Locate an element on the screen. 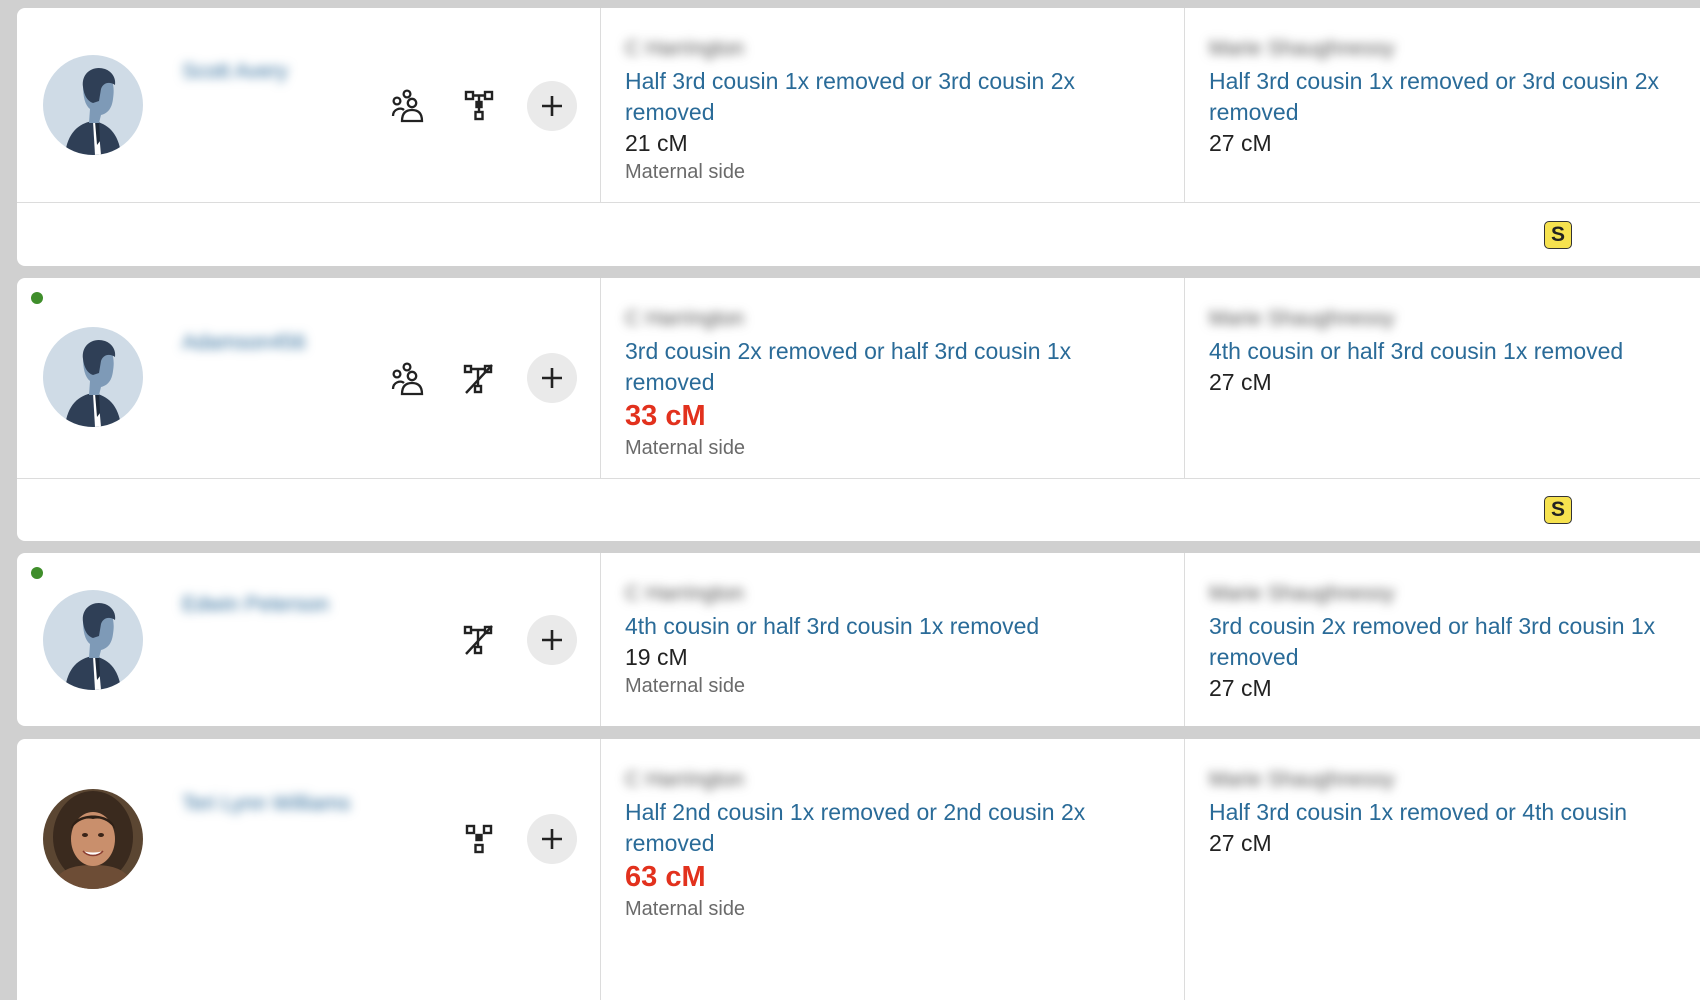 The height and width of the screenshot is (1000, 1700). match-profile: Edwin Peterson is located at coordinates (309, 639).